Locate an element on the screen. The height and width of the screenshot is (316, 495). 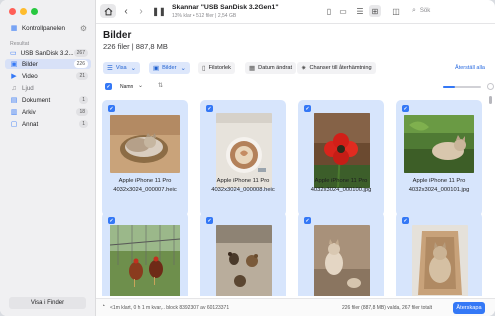
forward-button: › is located at coordinates (141, 11).